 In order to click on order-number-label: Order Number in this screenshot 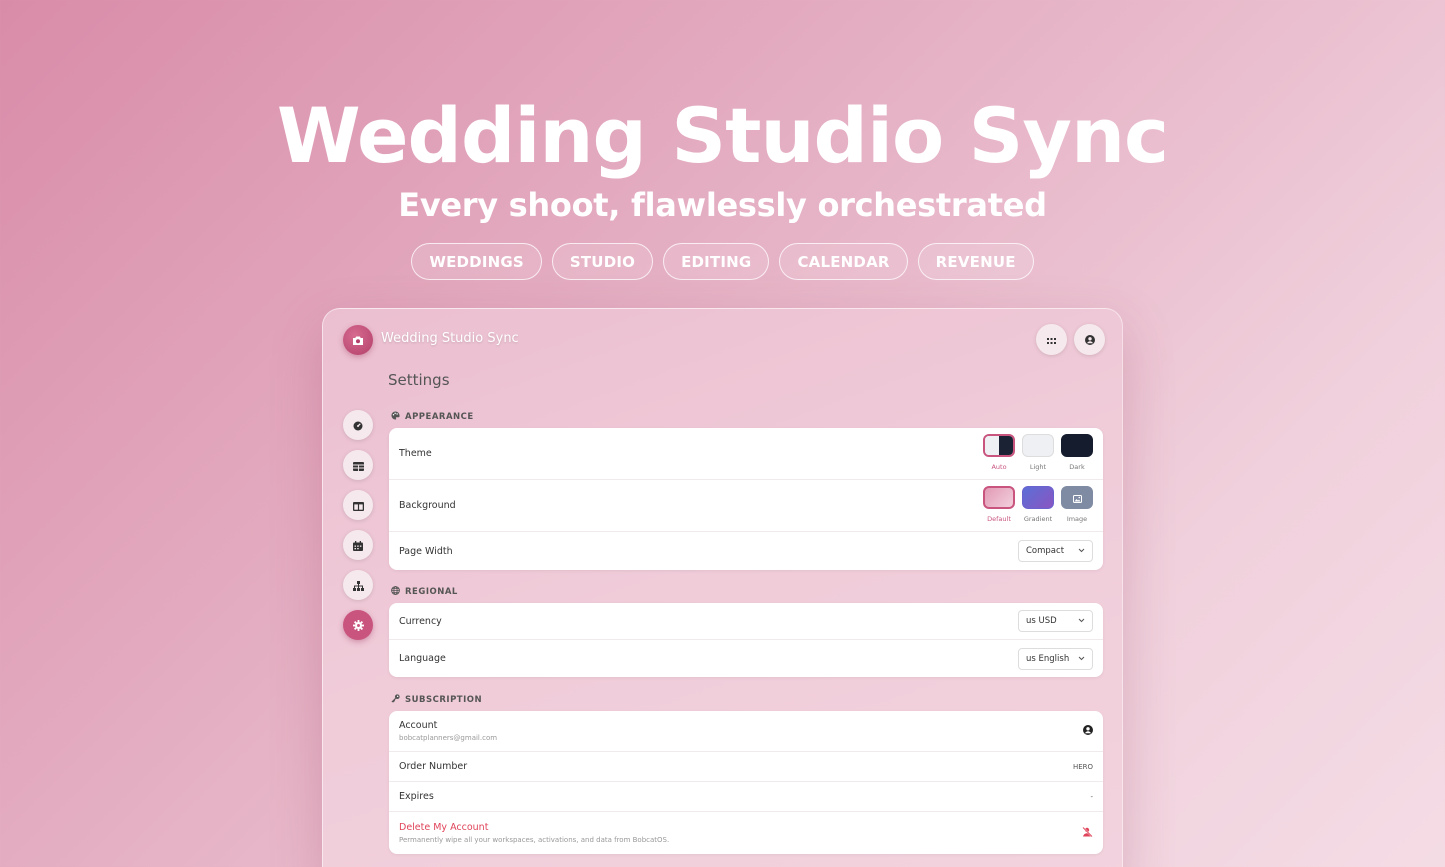, I will do `click(433, 766)`.